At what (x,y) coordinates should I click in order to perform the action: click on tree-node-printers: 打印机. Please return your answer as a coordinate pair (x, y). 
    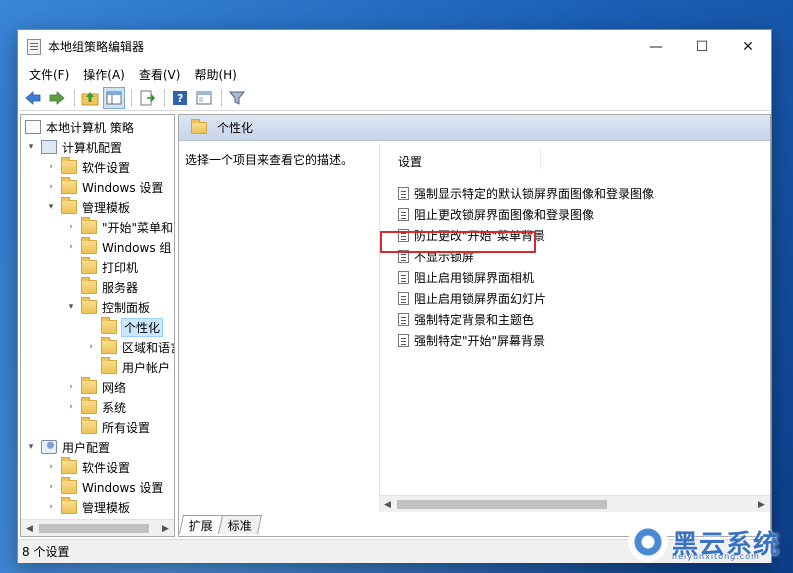
    Looking at the image, I should click on (109, 267).